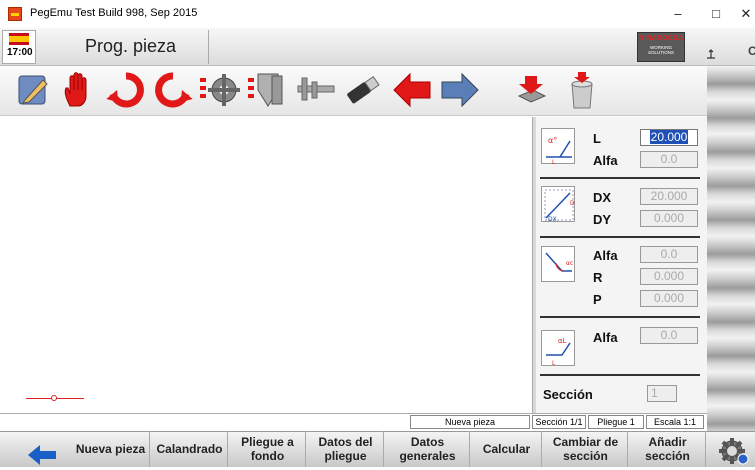  What do you see at coordinates (562, 341) in the screenshot?
I see `svg-text: αL` at bounding box center [562, 341].